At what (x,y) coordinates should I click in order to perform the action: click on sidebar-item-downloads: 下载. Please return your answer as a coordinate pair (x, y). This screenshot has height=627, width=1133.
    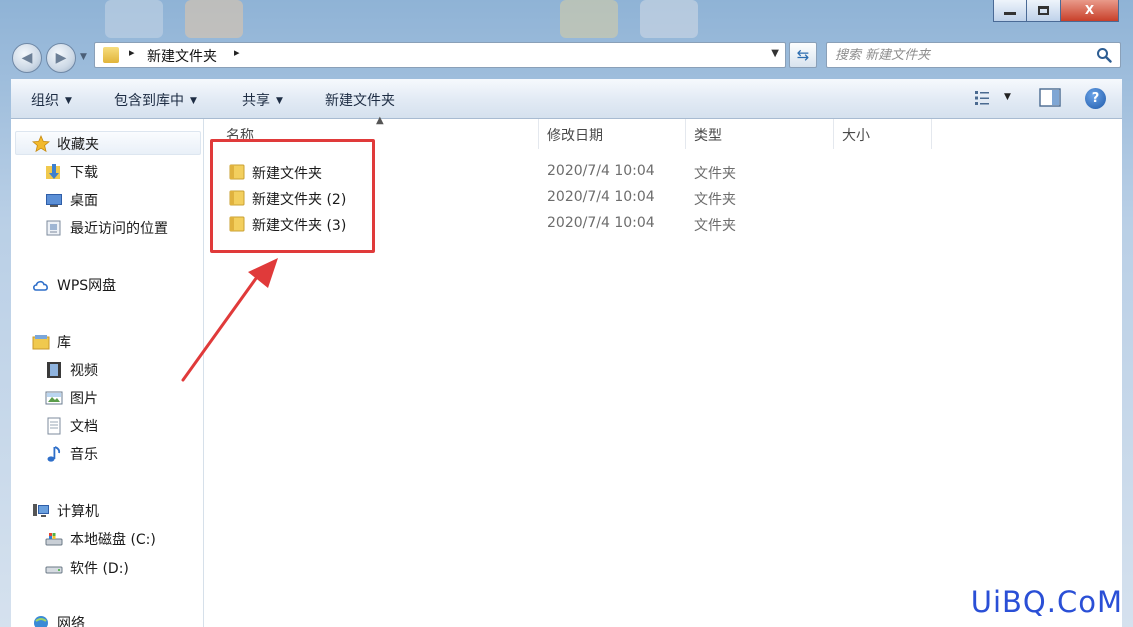
    Looking at the image, I should click on (71, 172).